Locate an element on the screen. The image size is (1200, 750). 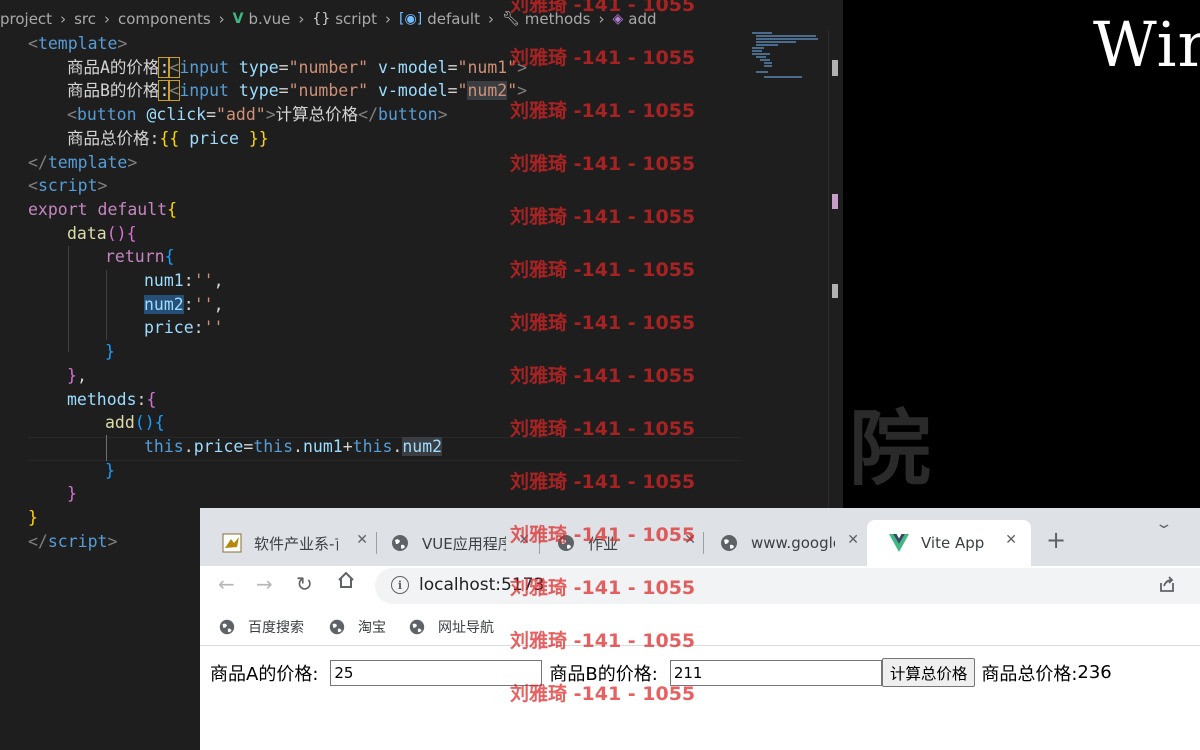
background-title-text: Wir is located at coordinates (1146, 44).